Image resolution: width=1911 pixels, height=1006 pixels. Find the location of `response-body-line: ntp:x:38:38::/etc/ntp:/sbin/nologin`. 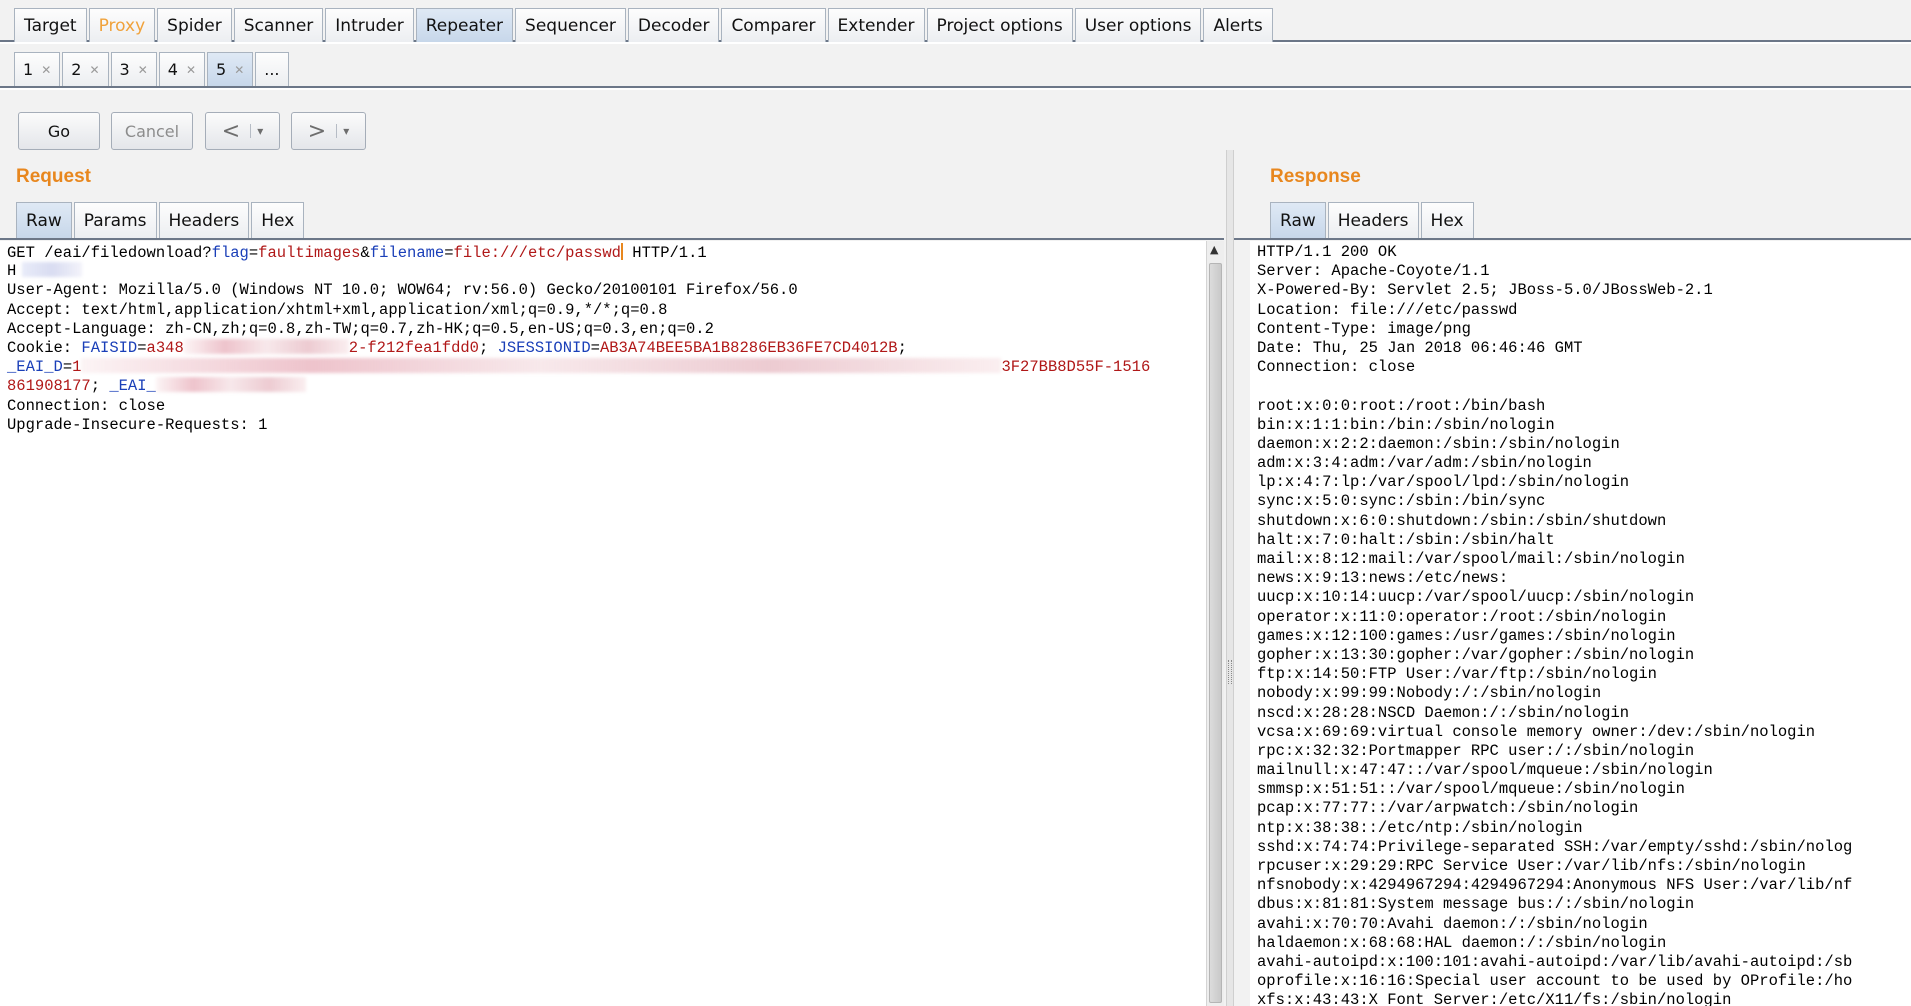

response-body-line: ntp:x:38:38::/etc/ntp:/sbin/nologin is located at coordinates (1420, 827).